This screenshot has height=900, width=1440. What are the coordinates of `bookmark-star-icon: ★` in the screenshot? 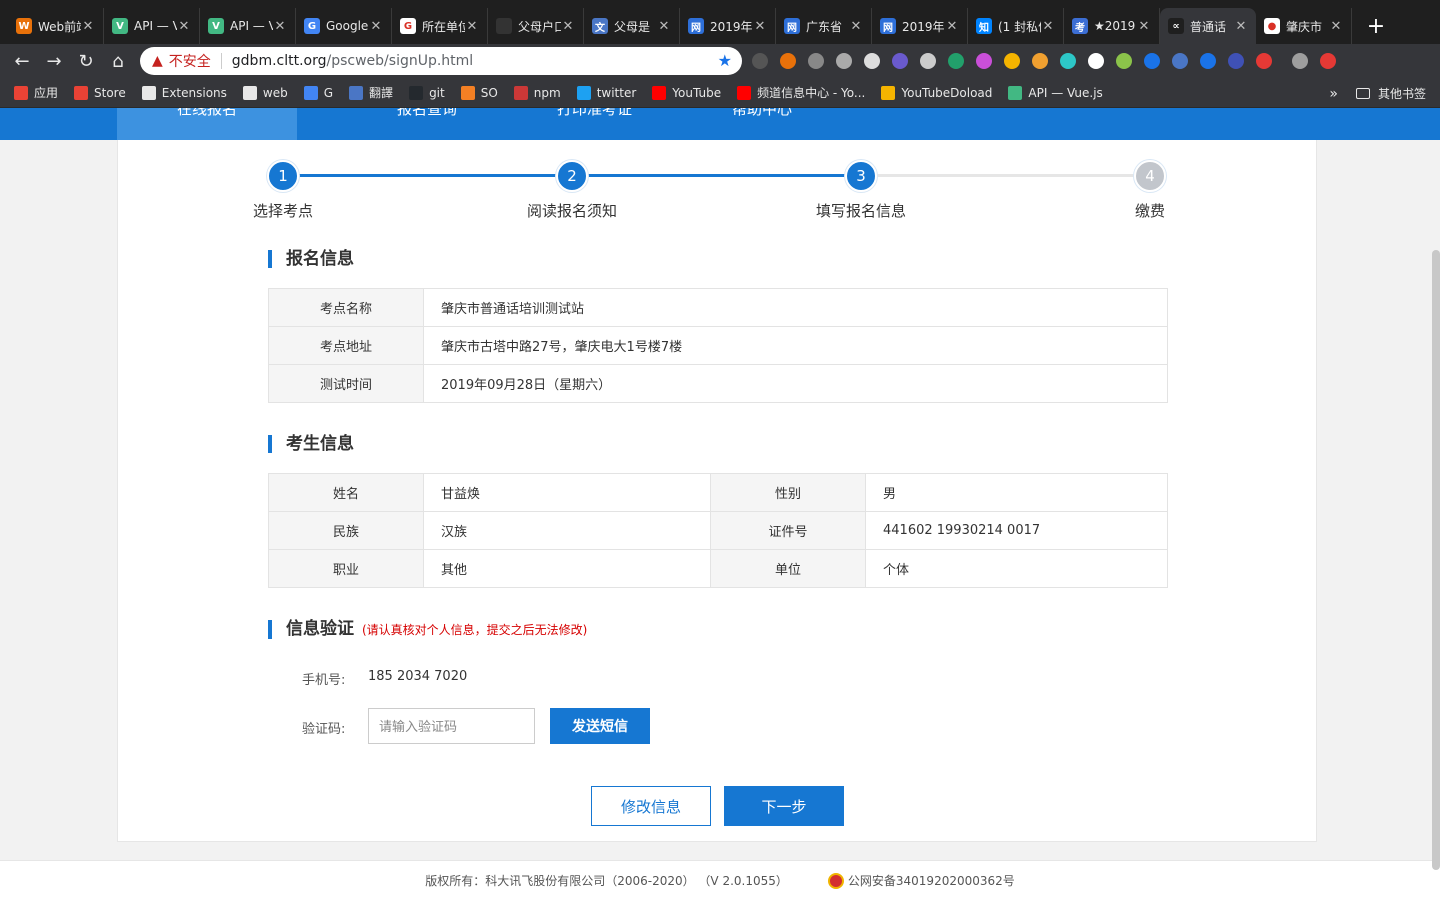 It's located at (725, 60).